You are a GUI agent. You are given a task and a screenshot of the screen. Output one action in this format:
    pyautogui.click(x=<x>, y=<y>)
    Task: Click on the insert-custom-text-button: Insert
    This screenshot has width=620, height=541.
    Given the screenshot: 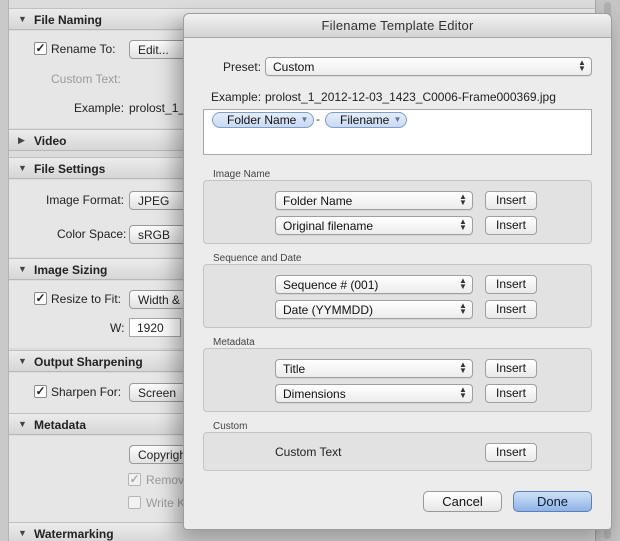 What is the action you would take?
    pyautogui.click(x=511, y=452)
    